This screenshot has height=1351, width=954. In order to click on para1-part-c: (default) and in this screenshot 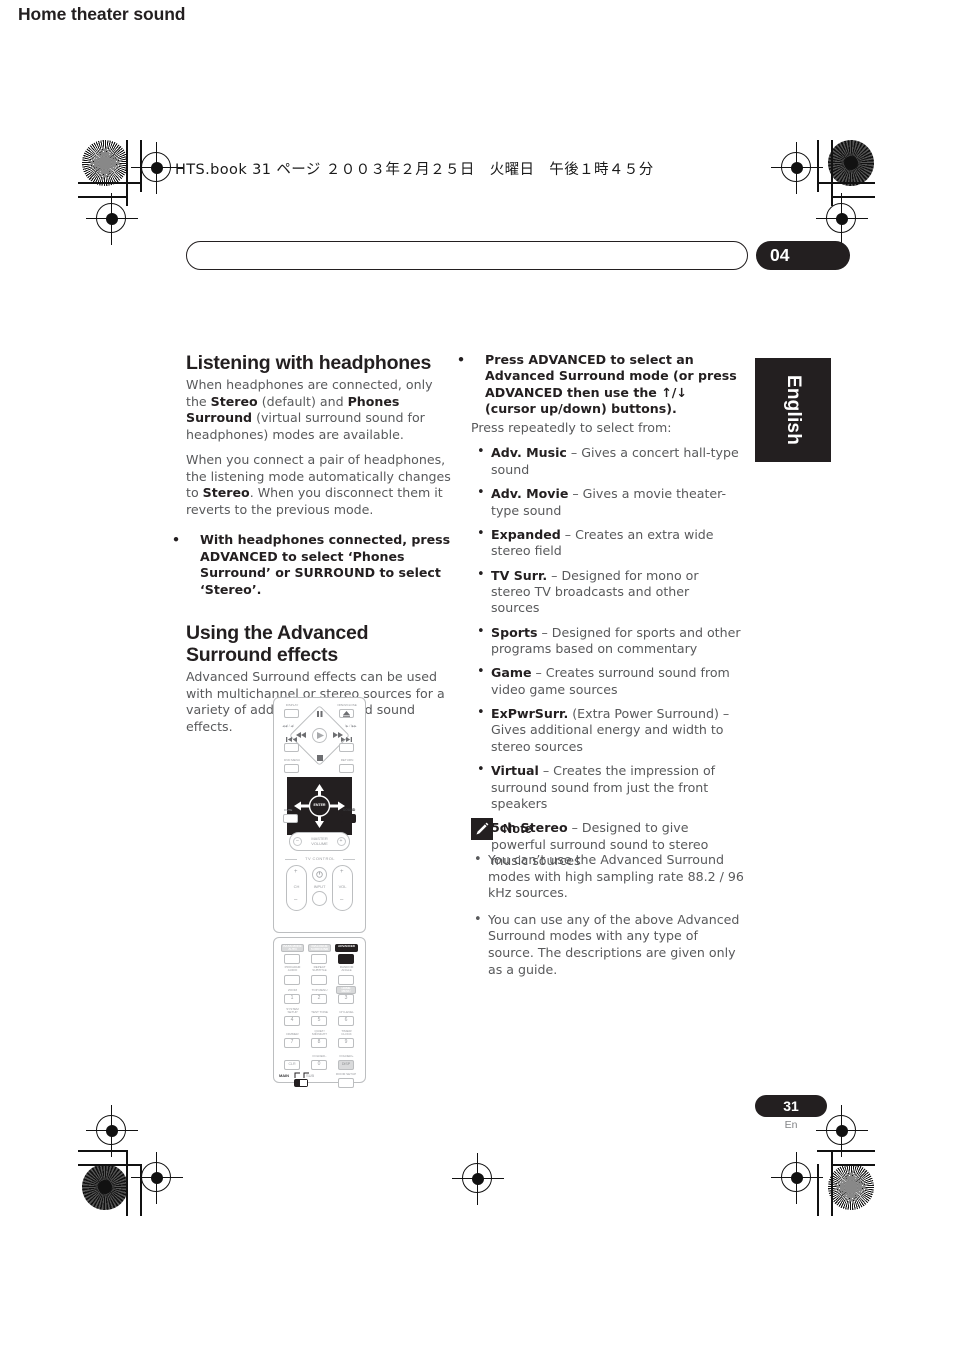, I will do `click(302, 401)`.